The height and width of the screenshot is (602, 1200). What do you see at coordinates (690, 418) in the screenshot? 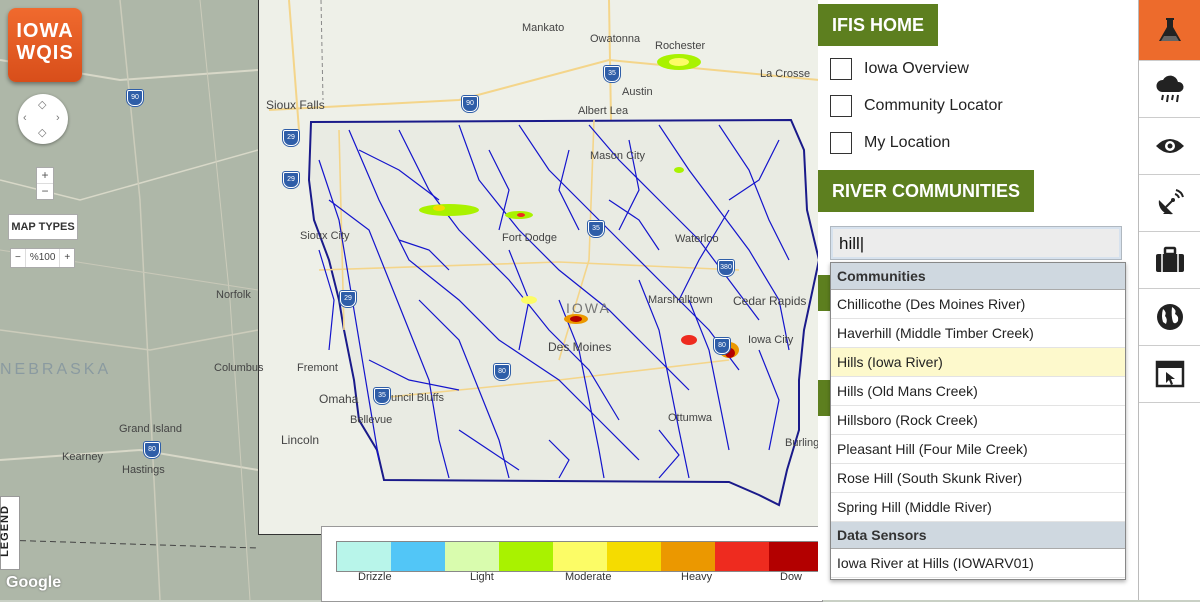
I see `city-label: Ottumwa` at bounding box center [690, 418].